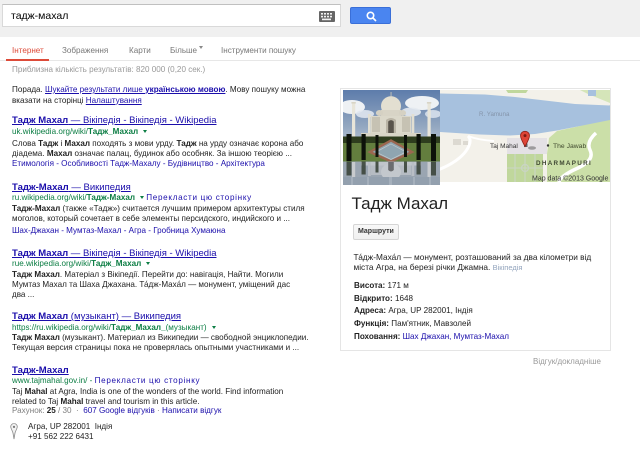 Image resolution: width=640 pixels, height=451 pixels. Describe the element at coordinates (504, 146) in the screenshot. I see `svg-text: Taj Mahal` at that location.